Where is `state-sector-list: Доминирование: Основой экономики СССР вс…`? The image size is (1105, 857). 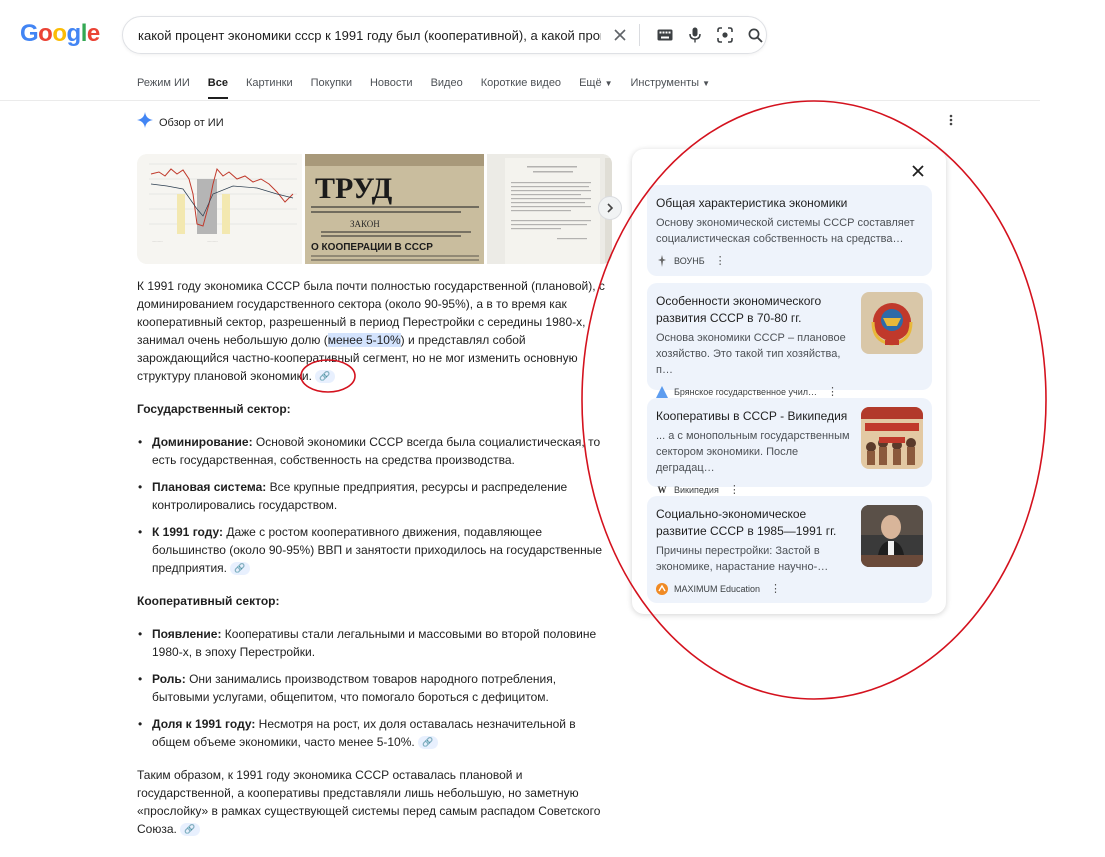 state-sector-list: Доминирование: Основой экономики СССР вс… is located at coordinates (372, 509).